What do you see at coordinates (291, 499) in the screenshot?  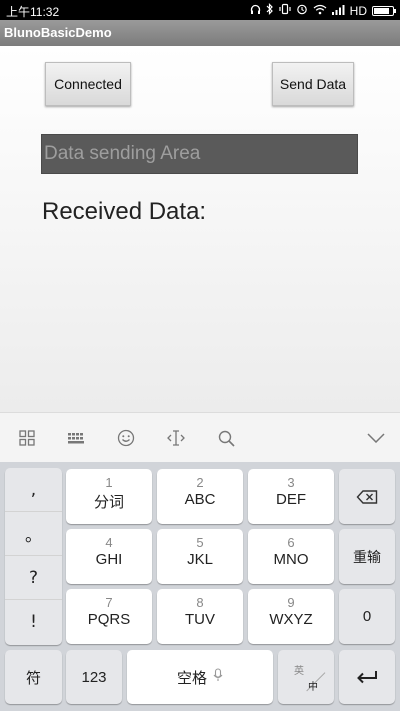 I see `key-label: DEF` at bounding box center [291, 499].